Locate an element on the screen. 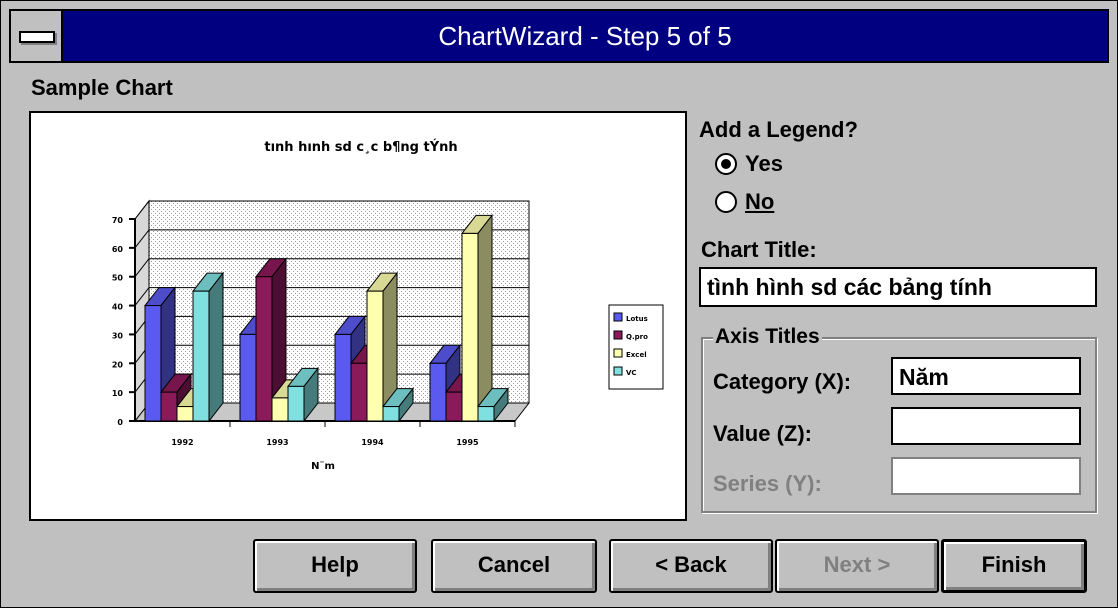  chart-title: tınh hınh sd c¸c b¶ng tÝnh is located at coordinates (360, 147).